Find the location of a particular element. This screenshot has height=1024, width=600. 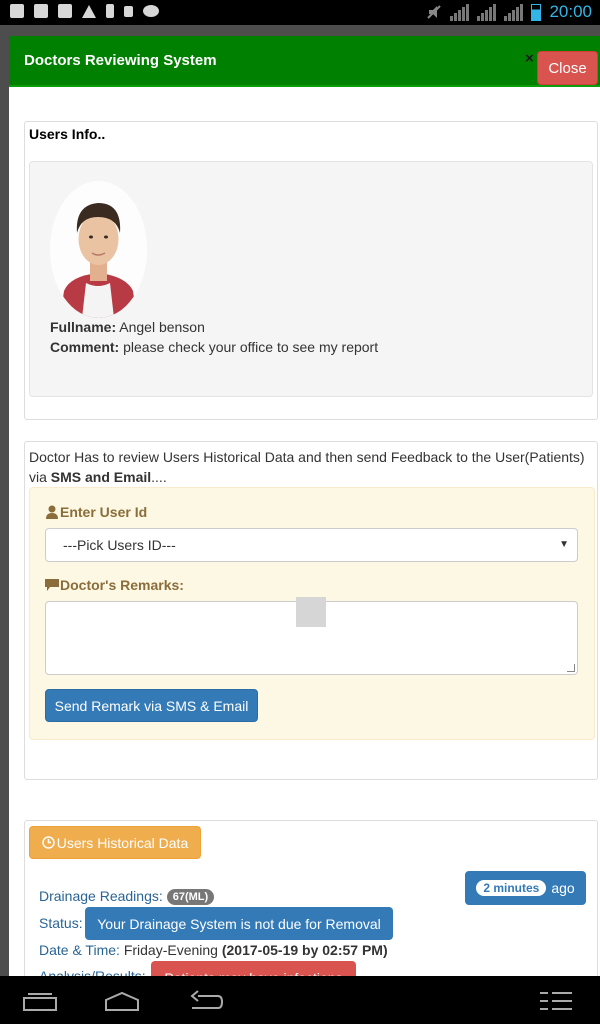

historical-data-label: Users Historical Data is located at coordinates (122, 842).